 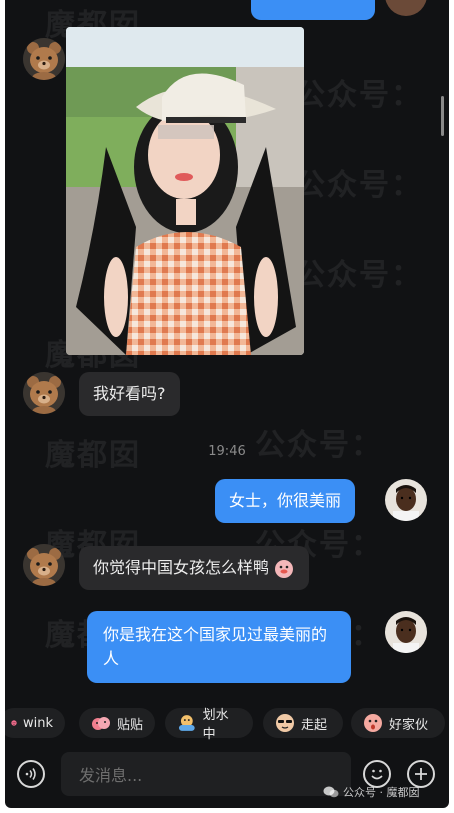 I want to click on voice-button, so click(x=31, y=774).